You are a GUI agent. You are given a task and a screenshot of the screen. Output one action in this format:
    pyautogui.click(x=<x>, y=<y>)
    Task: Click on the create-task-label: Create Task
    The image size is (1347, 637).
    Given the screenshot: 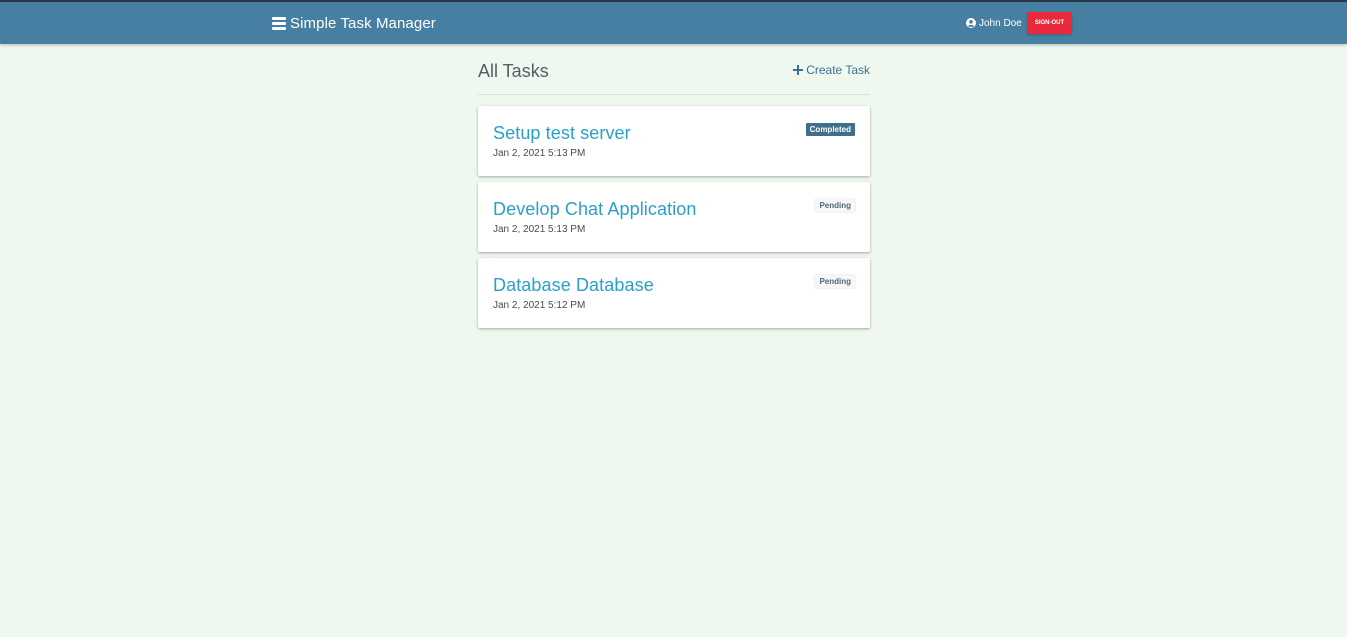 What is the action you would take?
    pyautogui.click(x=838, y=70)
    